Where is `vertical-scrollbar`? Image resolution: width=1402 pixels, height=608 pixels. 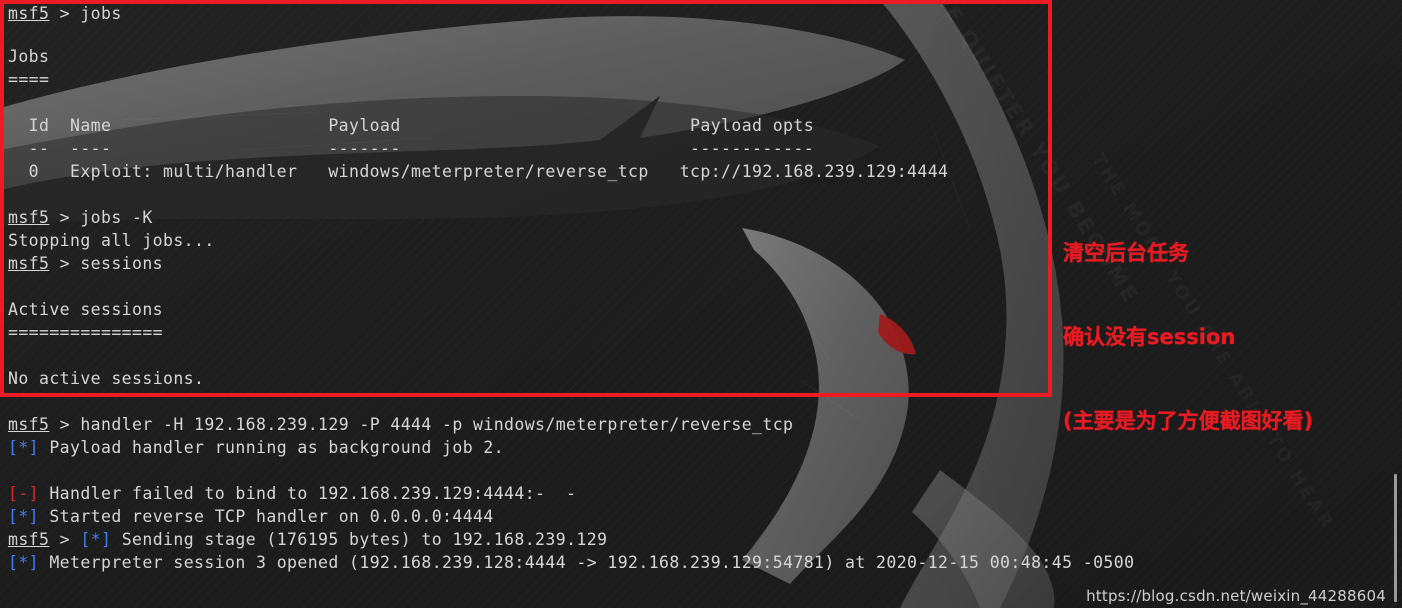 vertical-scrollbar is located at coordinates (1395, 538).